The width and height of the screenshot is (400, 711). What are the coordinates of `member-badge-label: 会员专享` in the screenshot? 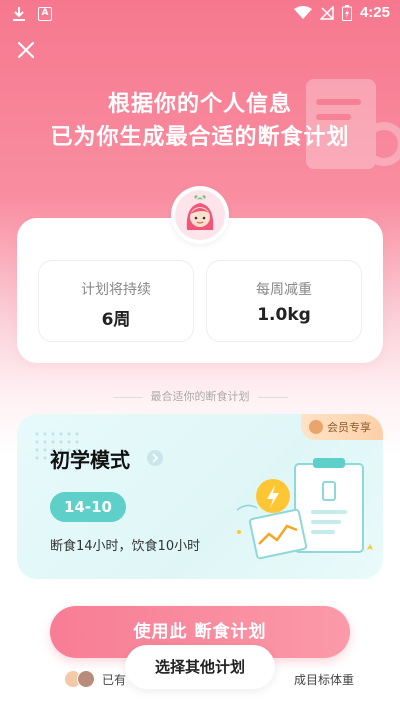 It's located at (349, 427).